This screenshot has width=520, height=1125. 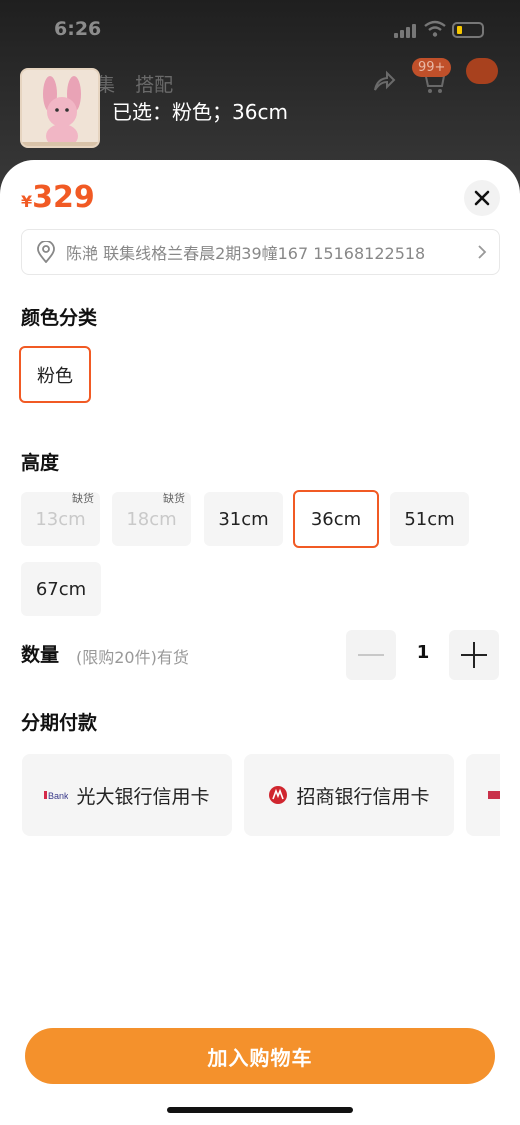 What do you see at coordinates (260, 1056) in the screenshot?
I see `add-to-cart-button: 加入购物车` at bounding box center [260, 1056].